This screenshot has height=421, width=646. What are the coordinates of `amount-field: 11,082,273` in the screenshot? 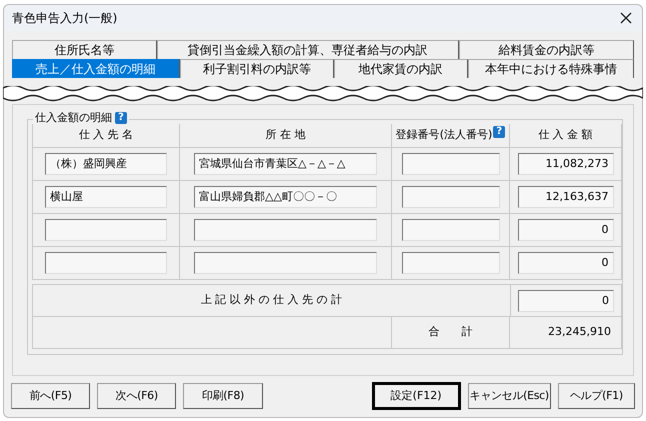 It's located at (566, 164).